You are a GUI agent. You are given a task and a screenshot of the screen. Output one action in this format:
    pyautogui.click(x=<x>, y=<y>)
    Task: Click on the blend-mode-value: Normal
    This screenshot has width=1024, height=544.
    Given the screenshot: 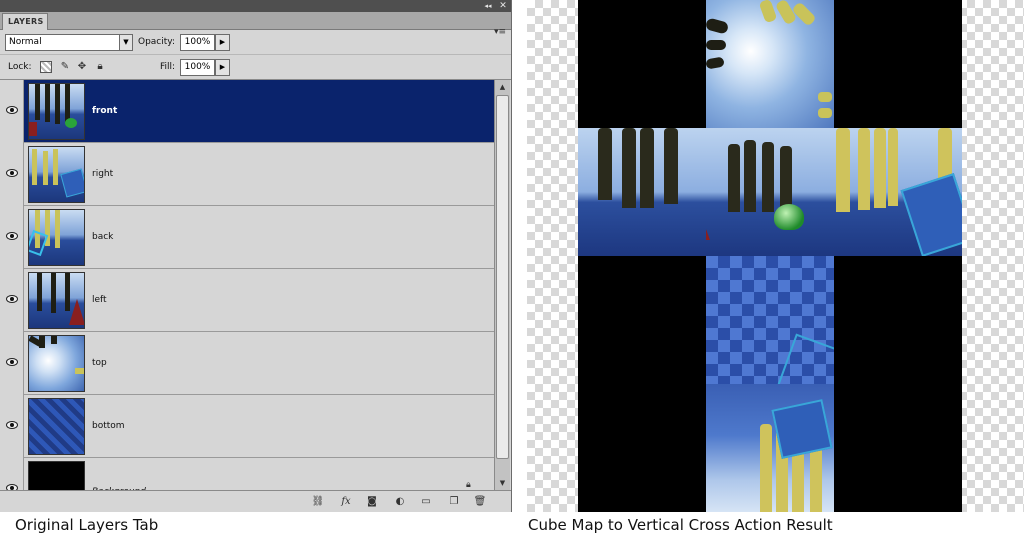 What is the action you would take?
    pyautogui.click(x=25, y=42)
    